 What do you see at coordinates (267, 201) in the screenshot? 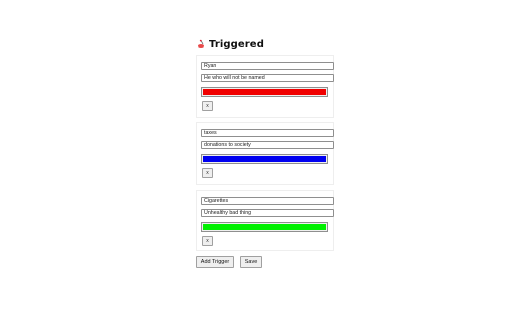
I see `trigger-word-input: Cigarettes` at bounding box center [267, 201].